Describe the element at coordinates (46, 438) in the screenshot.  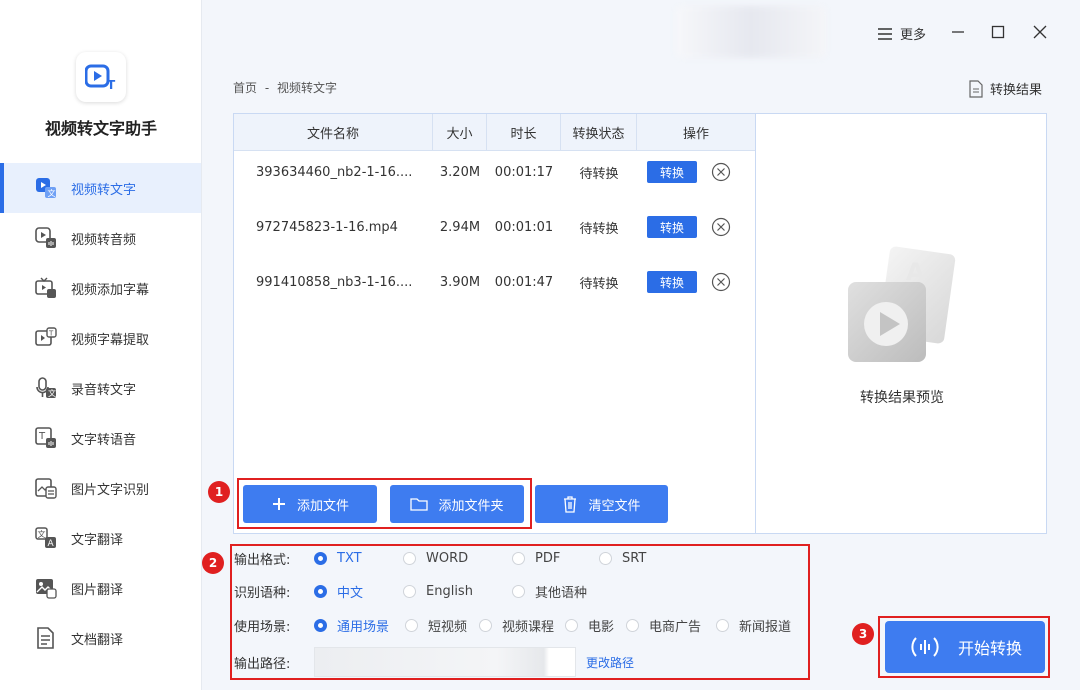
I see `text-to-speech-icon: T` at that location.